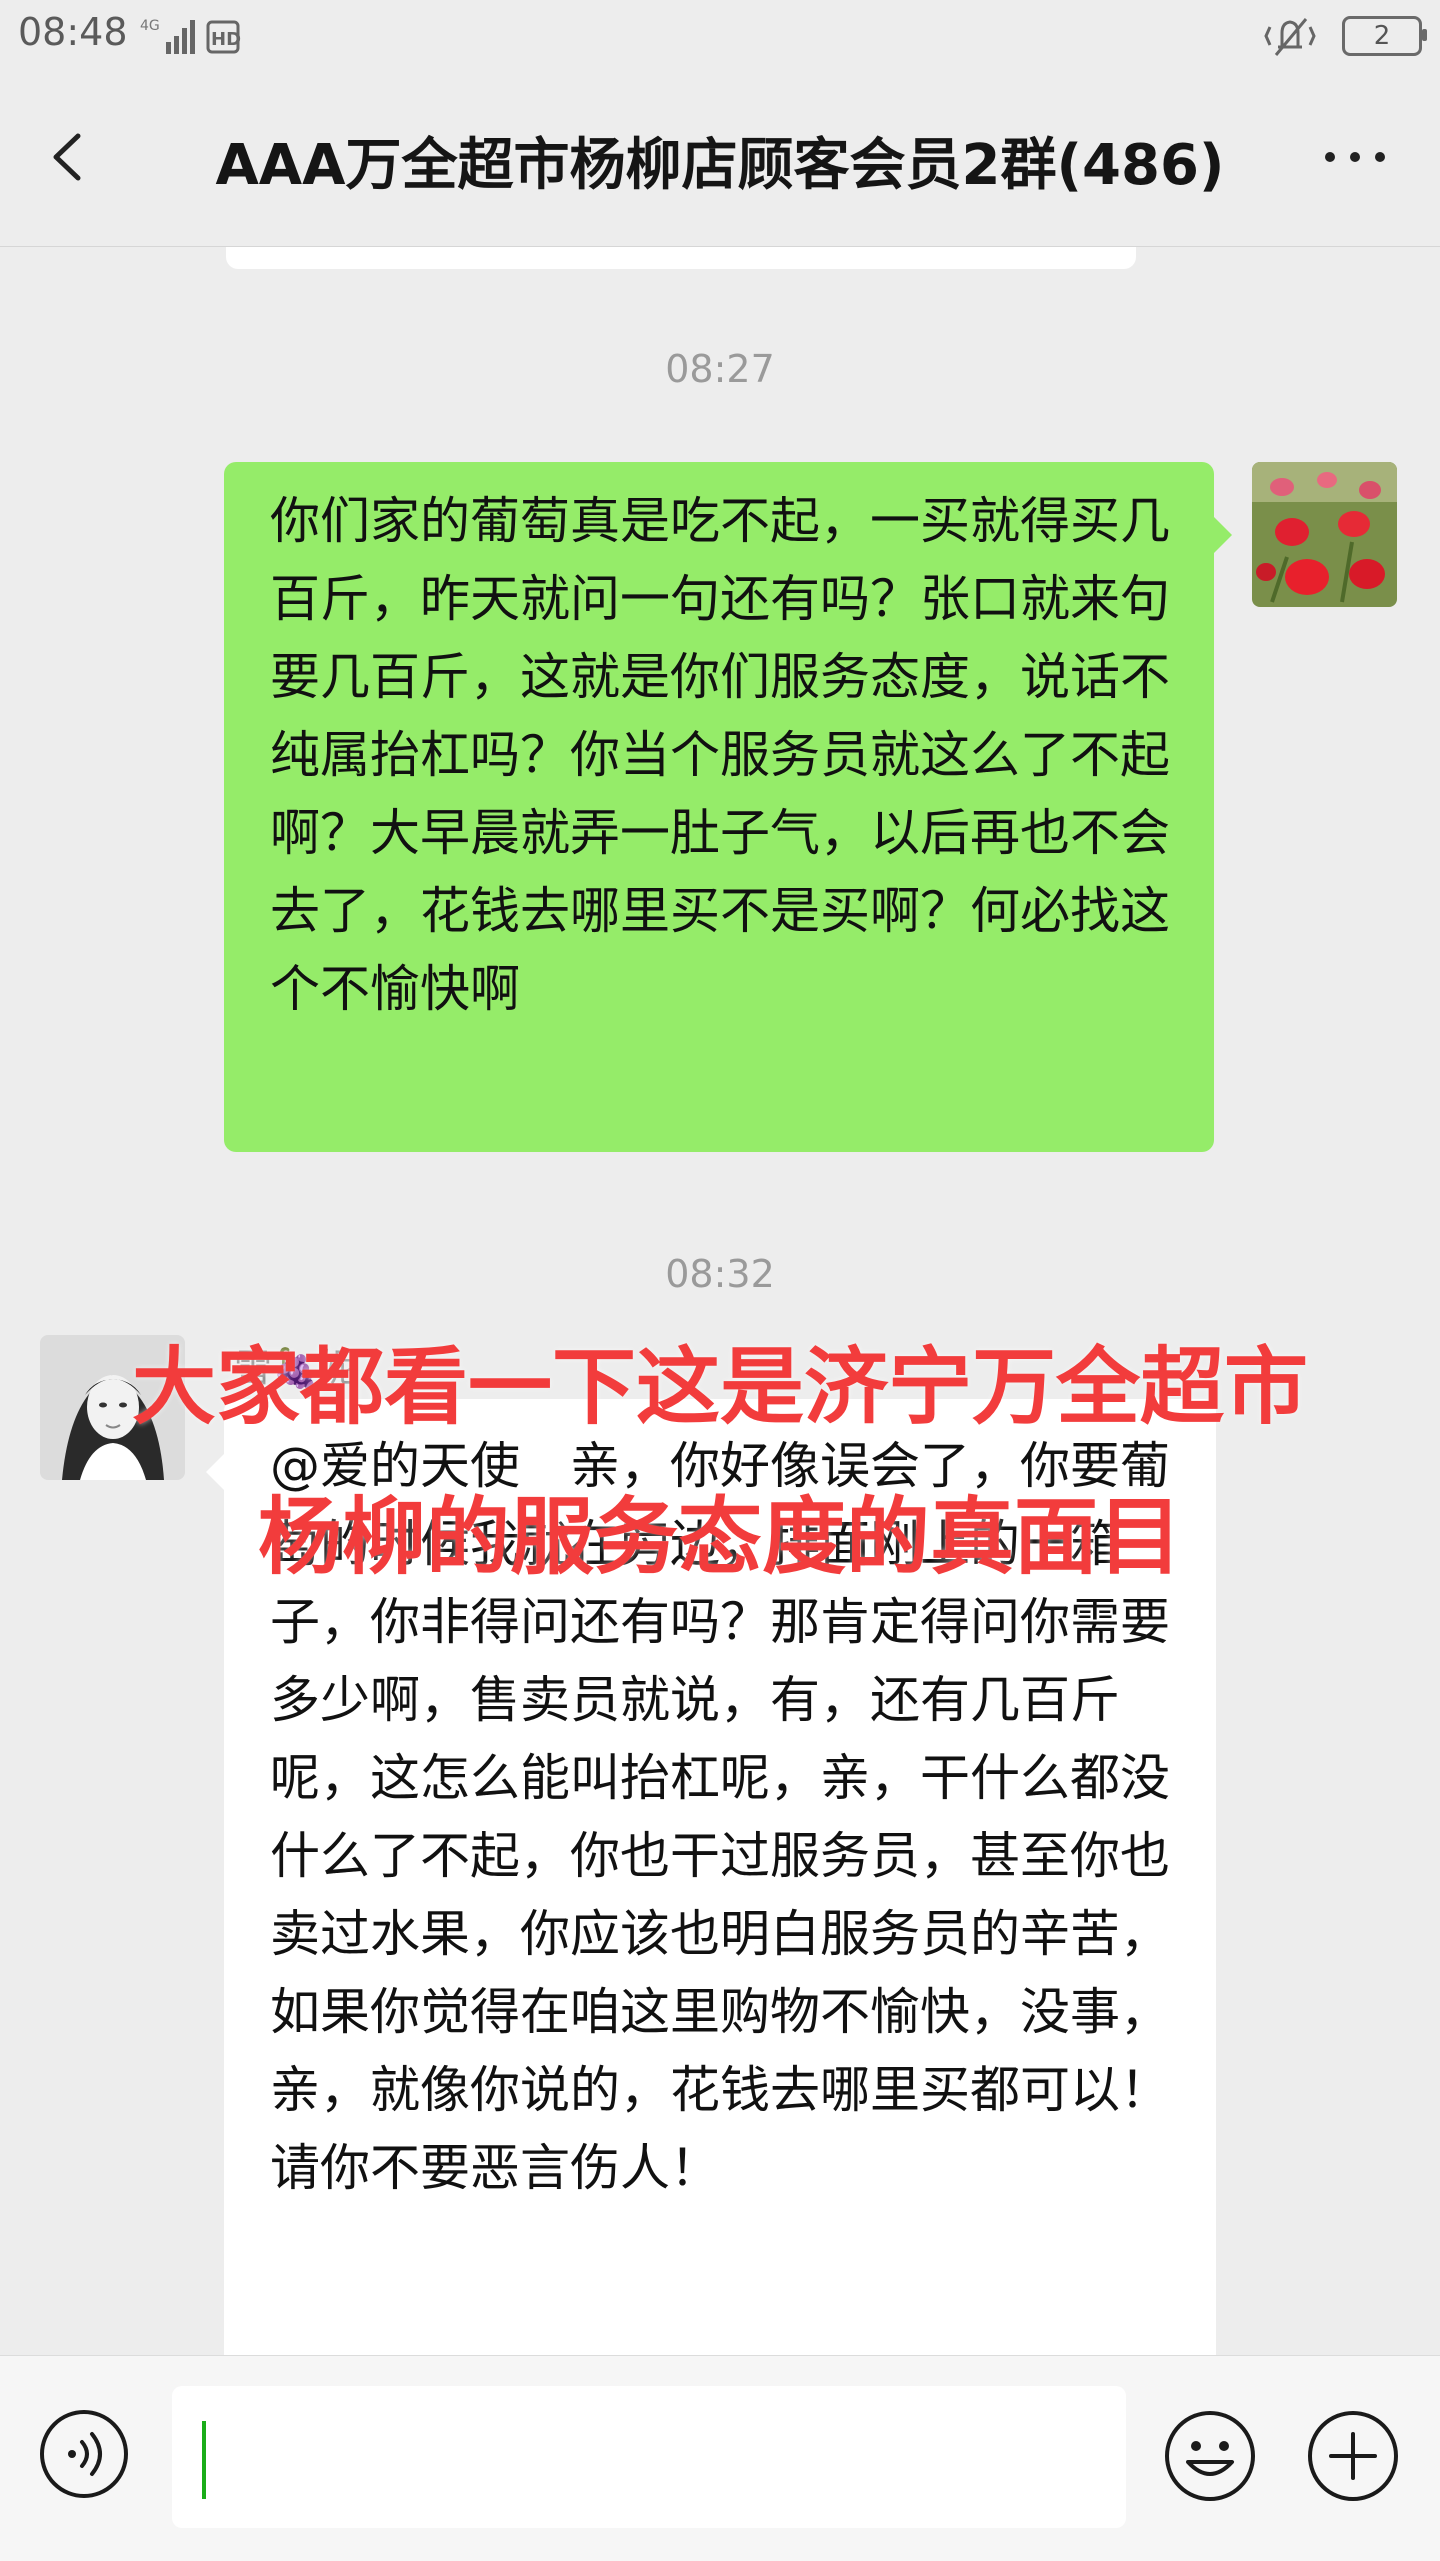 The height and width of the screenshot is (2561, 1440). I want to click on previous-message-bubble, so click(681, 258).